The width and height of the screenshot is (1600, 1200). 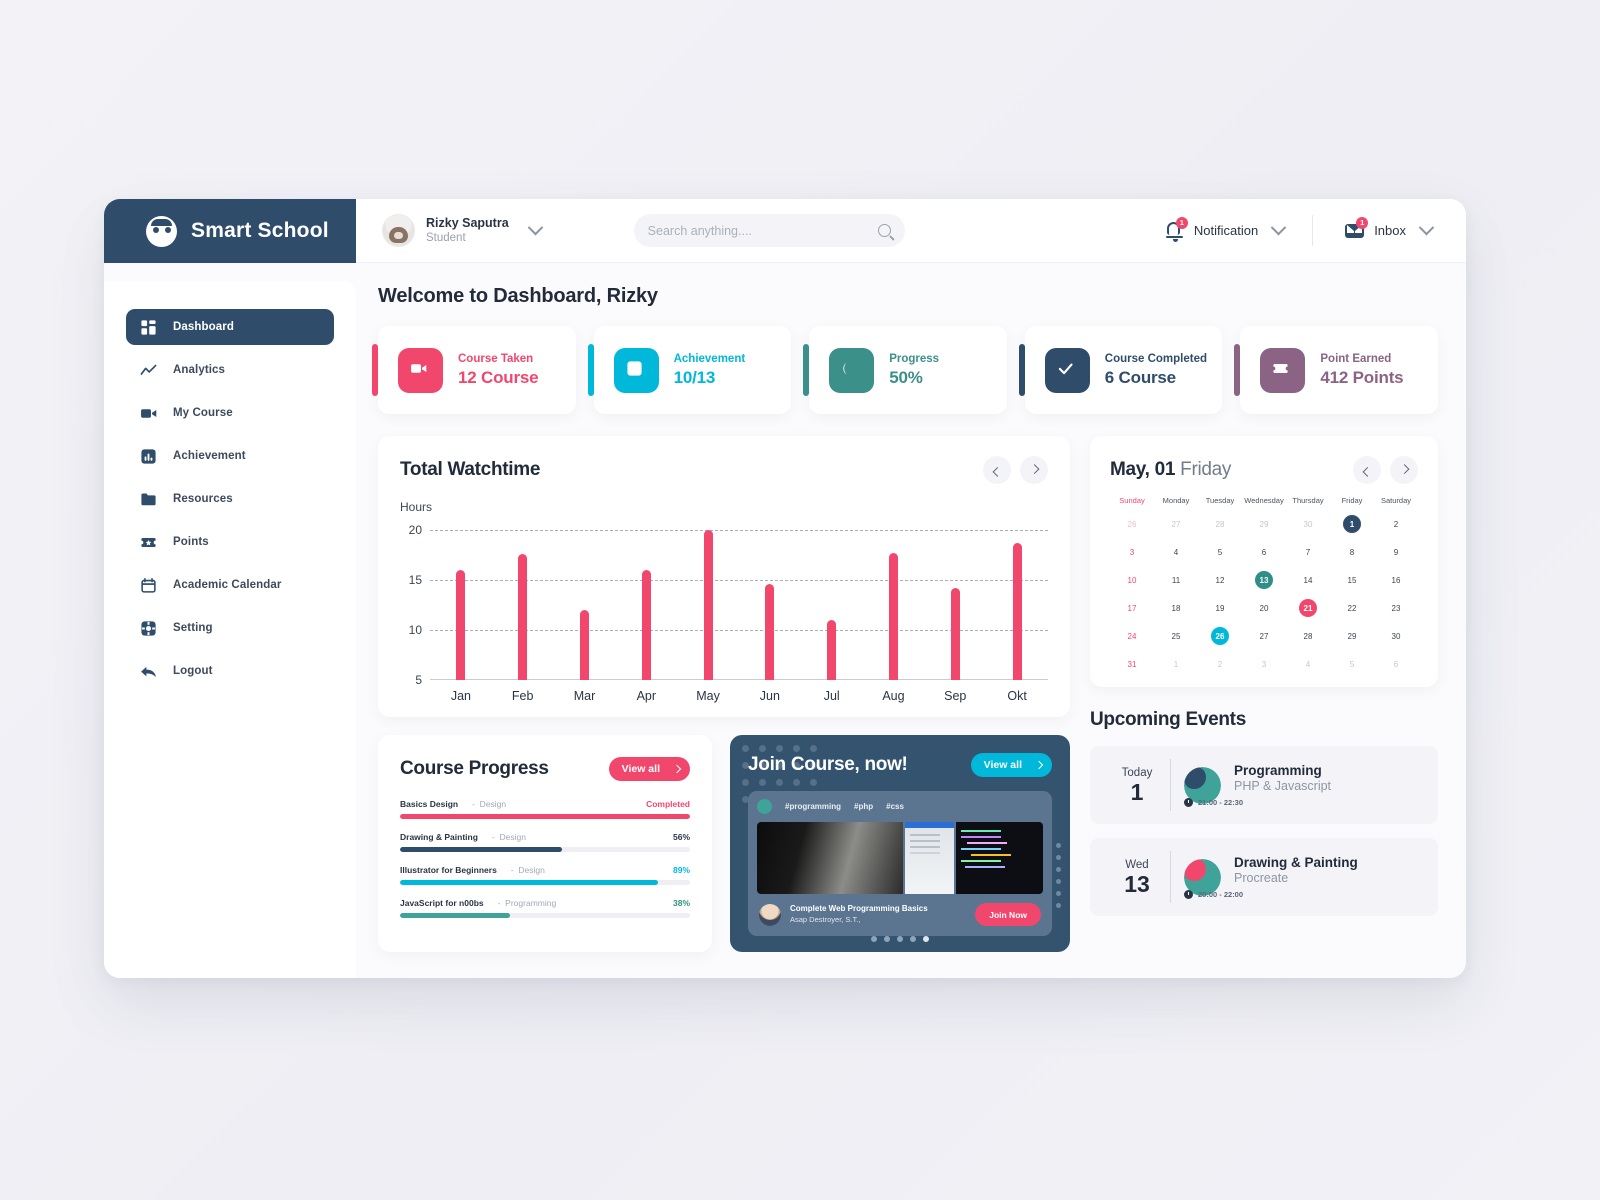 I want to click on calendar-day: 26, so click(x=1132, y=524).